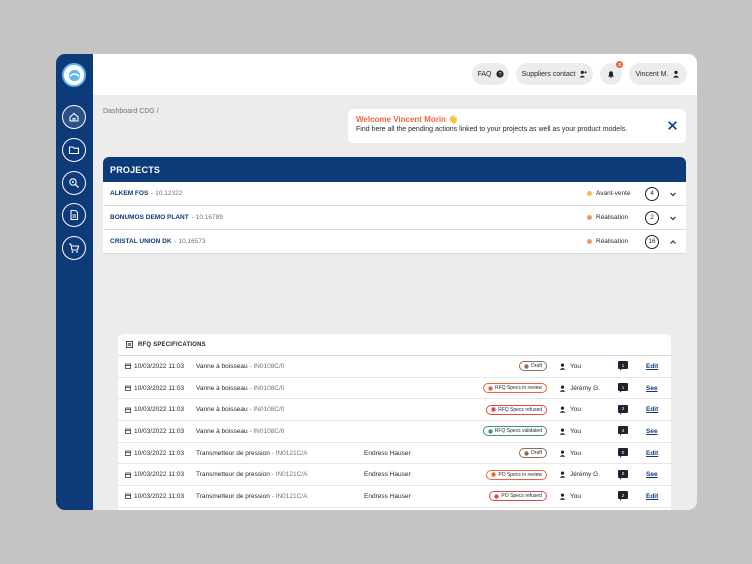 The image size is (752, 564). Describe the element at coordinates (394, 345) in the screenshot. I see `rfq-header: RFQ SPECIFICATIONS` at that location.